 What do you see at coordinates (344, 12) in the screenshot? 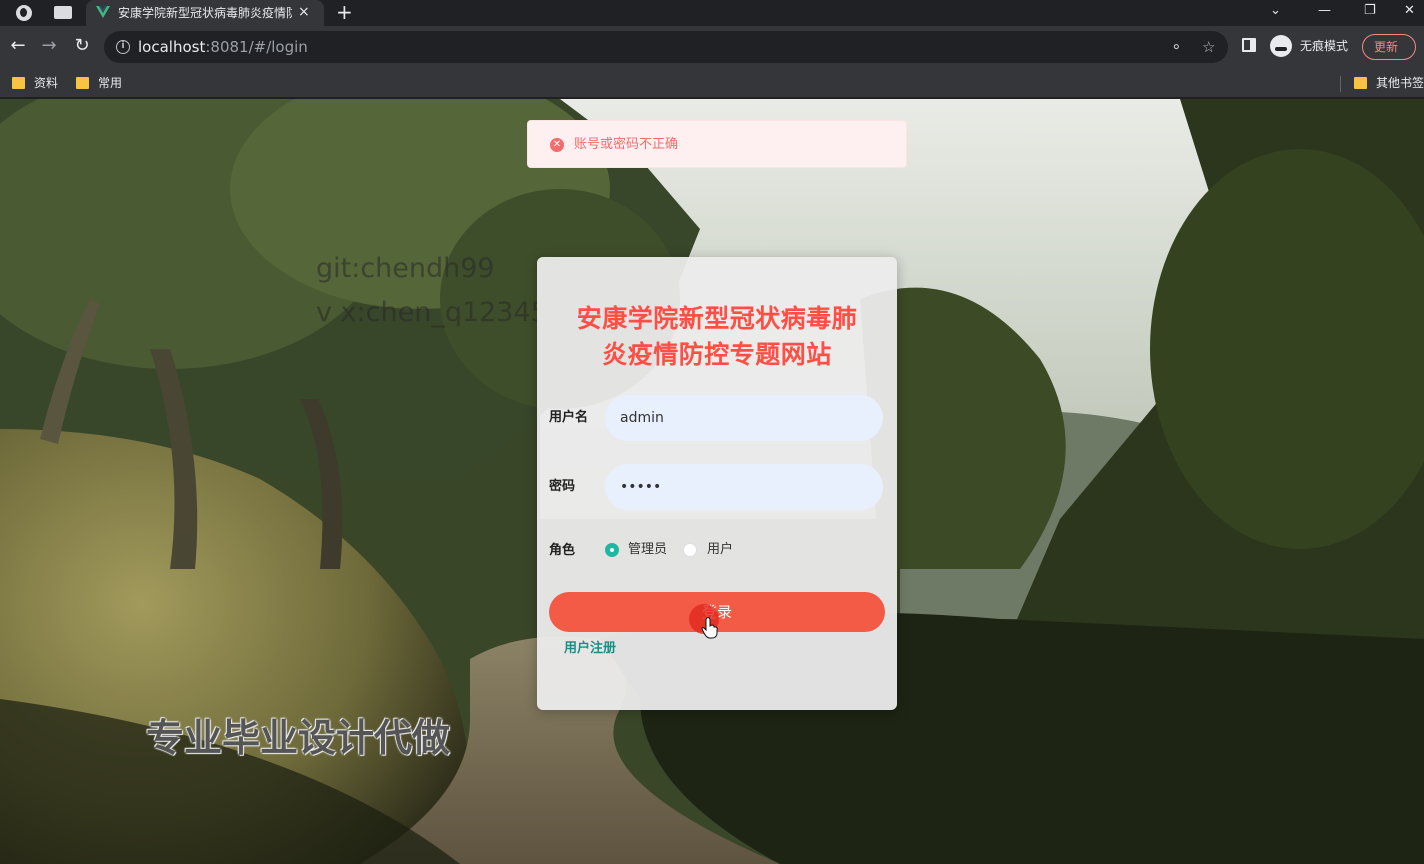
I see `new-tab-button: +` at bounding box center [344, 12].